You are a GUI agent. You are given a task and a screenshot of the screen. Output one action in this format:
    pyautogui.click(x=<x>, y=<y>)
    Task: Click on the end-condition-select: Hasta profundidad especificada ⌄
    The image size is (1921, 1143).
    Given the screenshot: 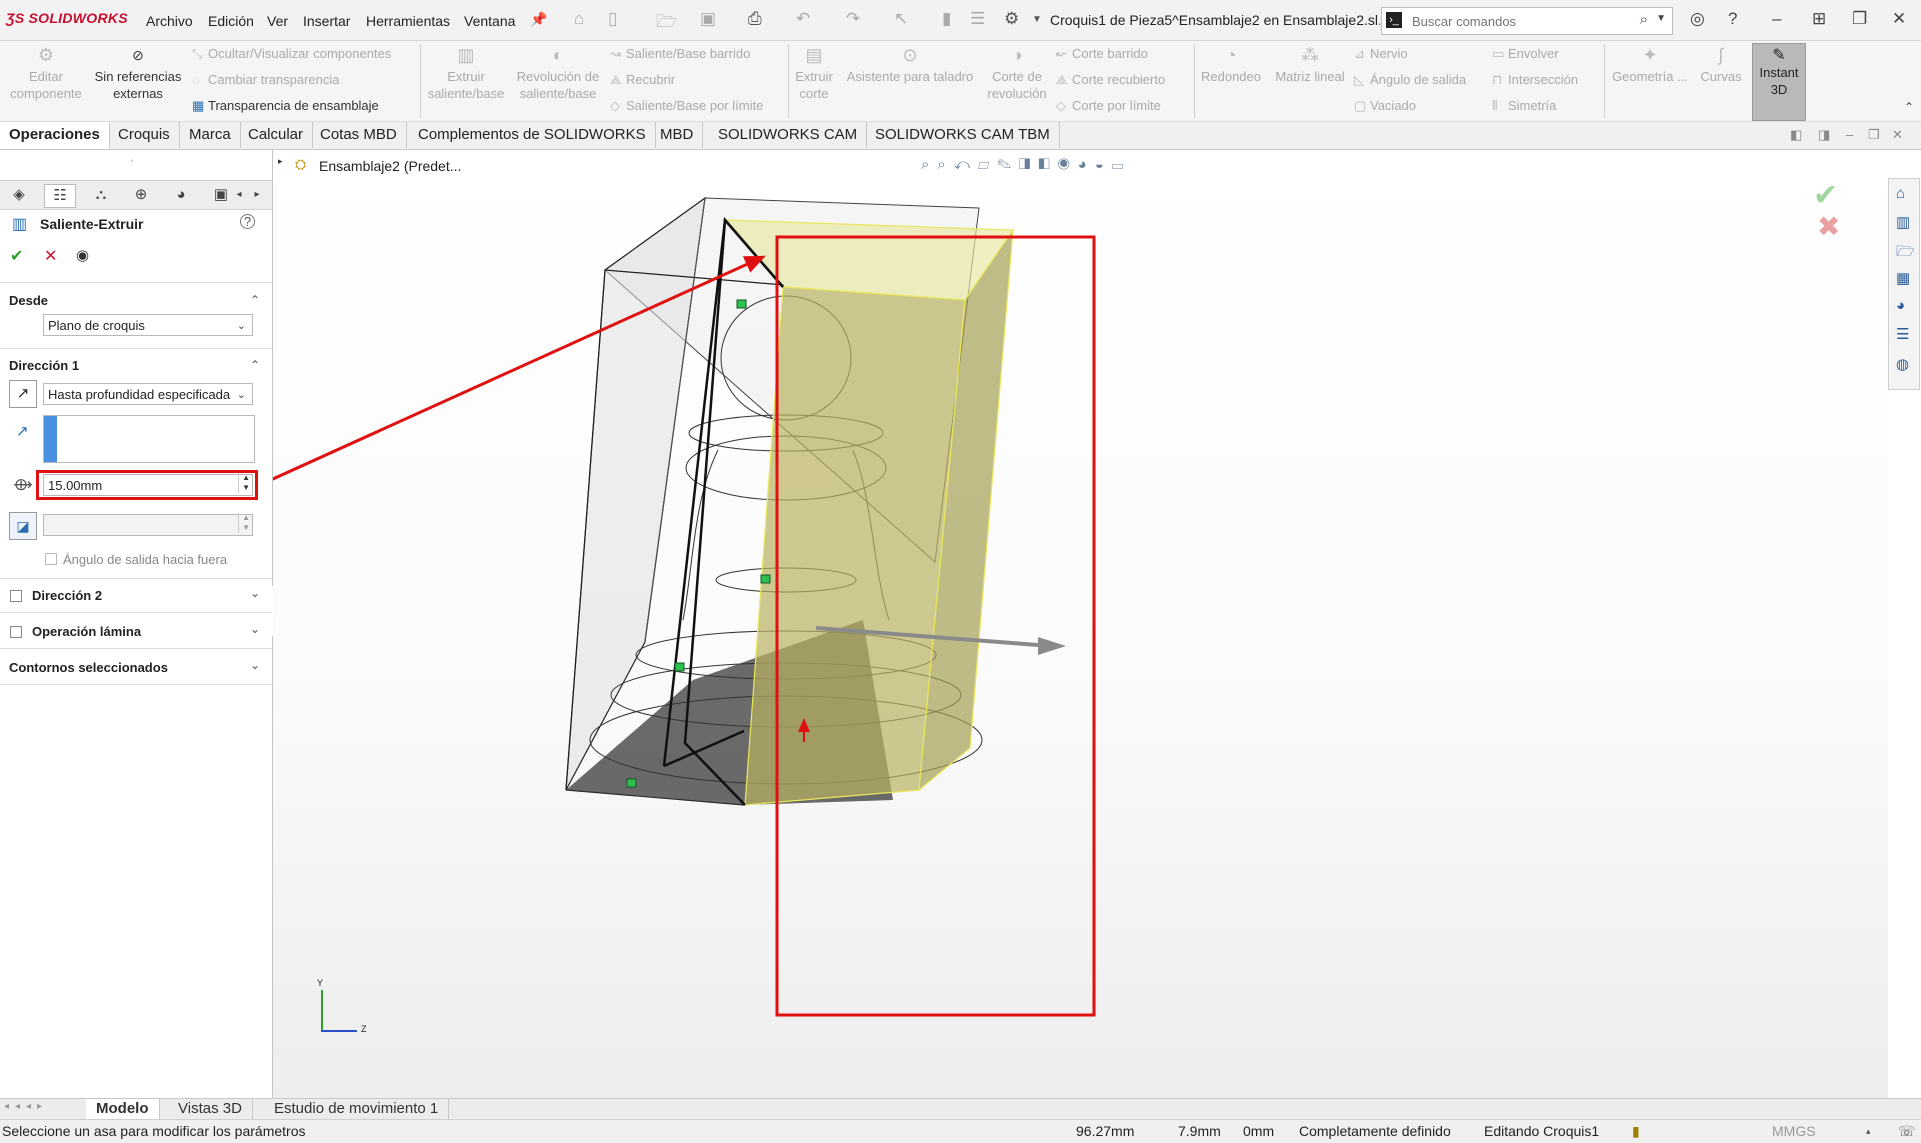 What is the action you would take?
    pyautogui.click(x=148, y=394)
    